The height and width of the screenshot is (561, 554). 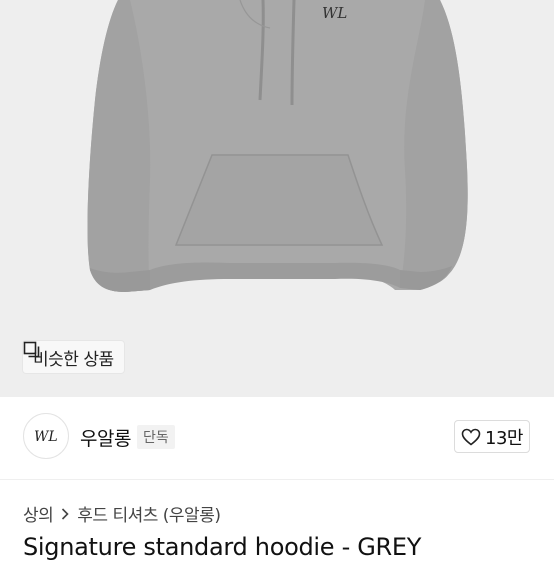 I want to click on breadcrumb: 상의 후드 티셔츠 (우알롱), so click(x=122, y=513).